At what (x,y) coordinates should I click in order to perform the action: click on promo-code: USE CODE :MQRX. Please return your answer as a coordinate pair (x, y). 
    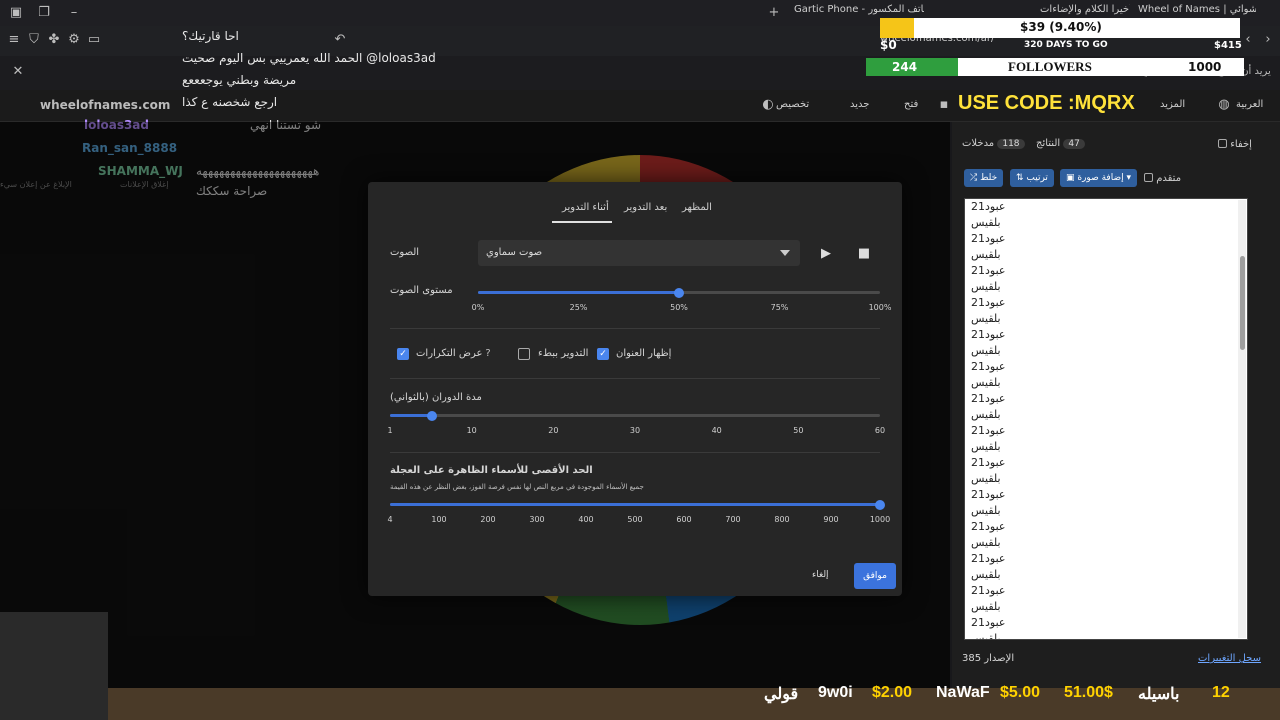
    Looking at the image, I should click on (1046, 103).